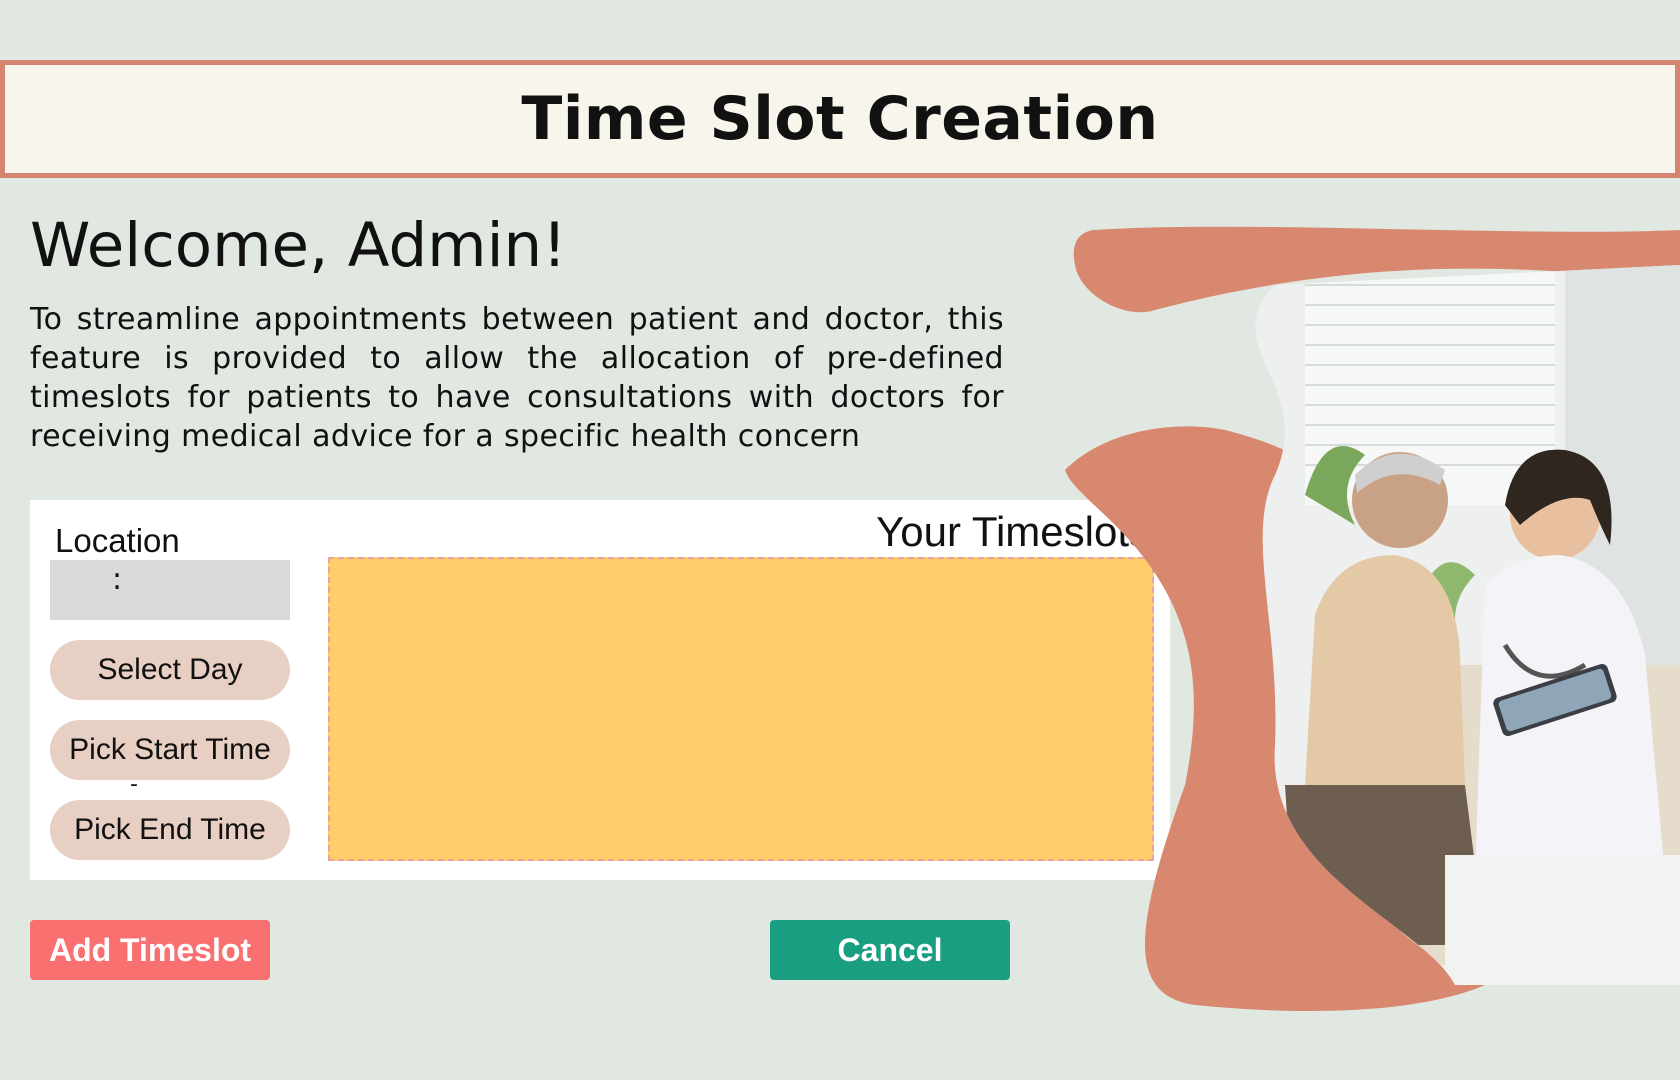  Describe the element at coordinates (150, 950) in the screenshot. I see `add-timeslot-button: Add Timeslot` at that location.